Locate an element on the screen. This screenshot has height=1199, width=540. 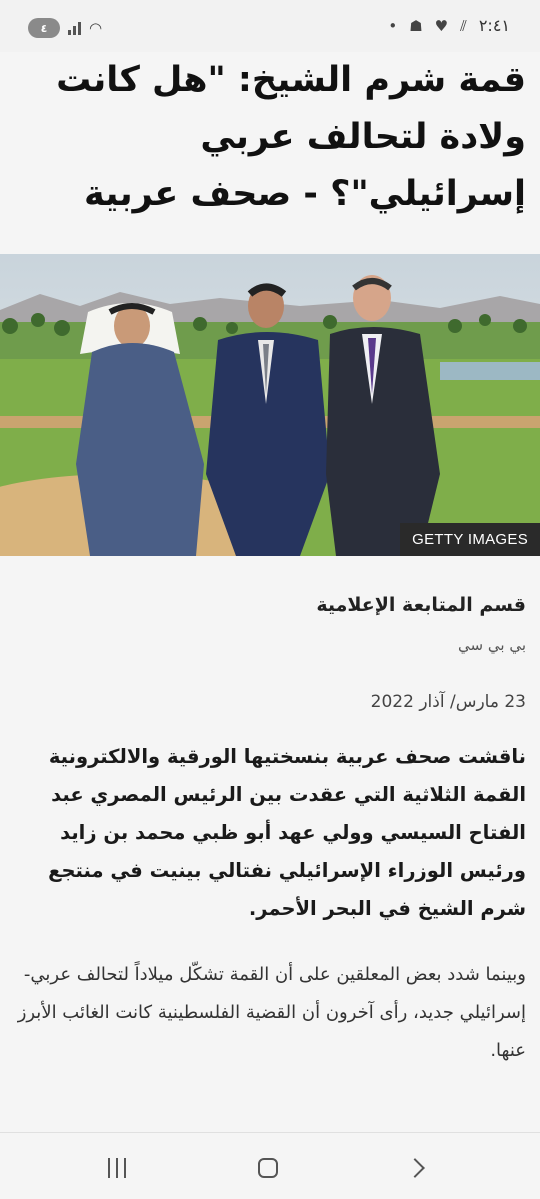
image-credit: GETTY IMAGES is located at coordinates (470, 539).